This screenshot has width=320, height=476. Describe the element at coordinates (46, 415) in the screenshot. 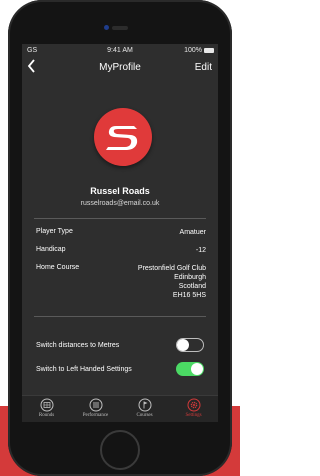

I see `tab-label: Rounds` at that location.